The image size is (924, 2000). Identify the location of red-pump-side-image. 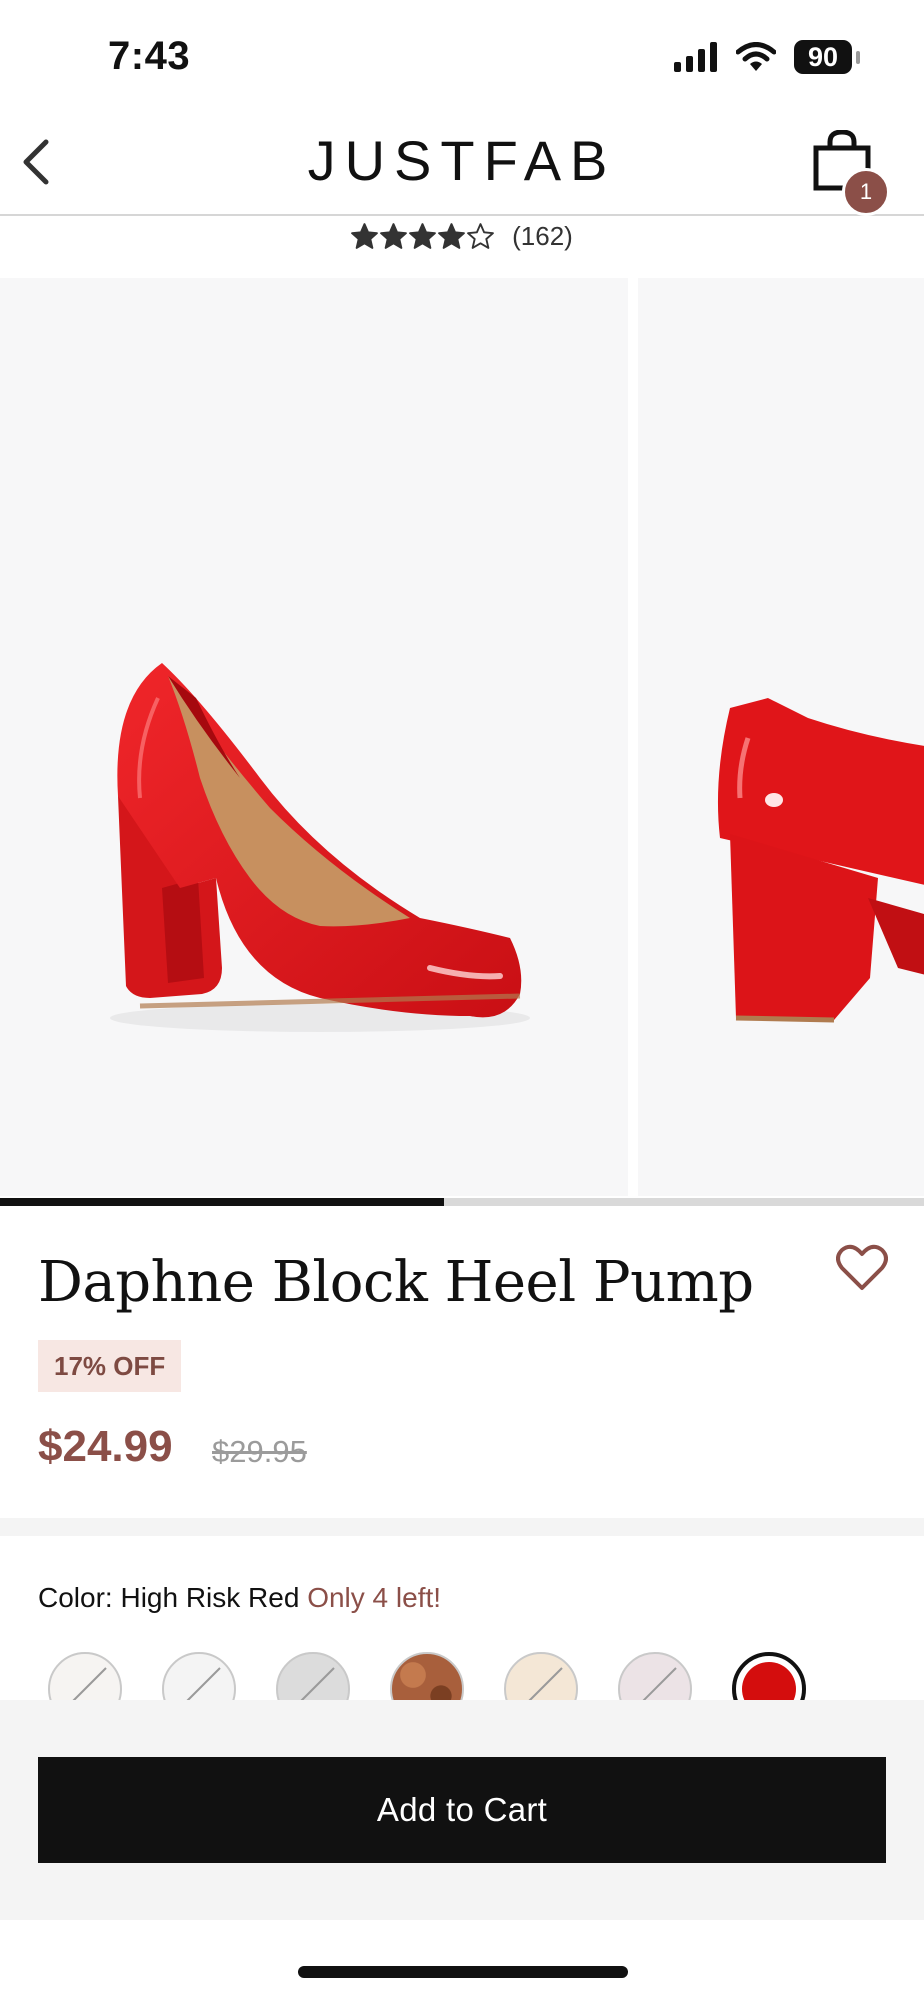
(821, 860).